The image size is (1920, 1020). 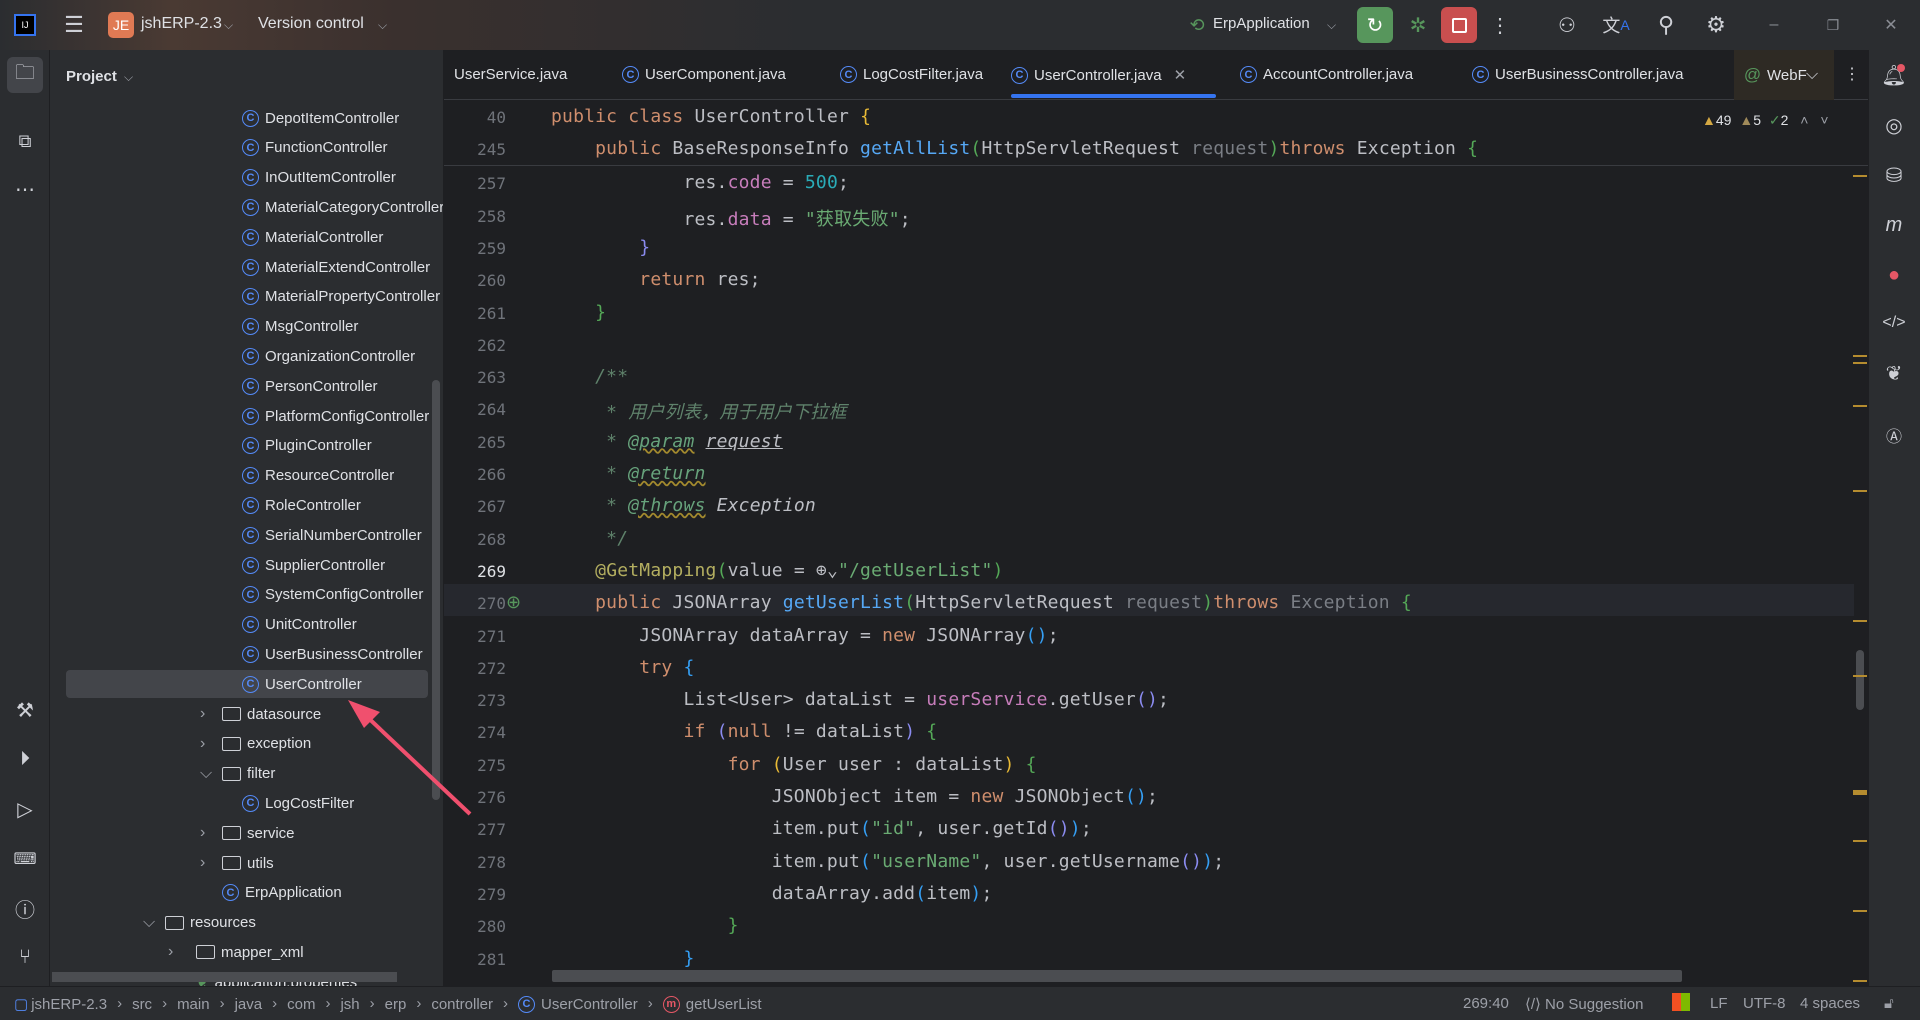 What do you see at coordinates (1584, 1004) in the screenshot?
I see `ai-suggestion: ⟨/⟩ No Suggestion` at bounding box center [1584, 1004].